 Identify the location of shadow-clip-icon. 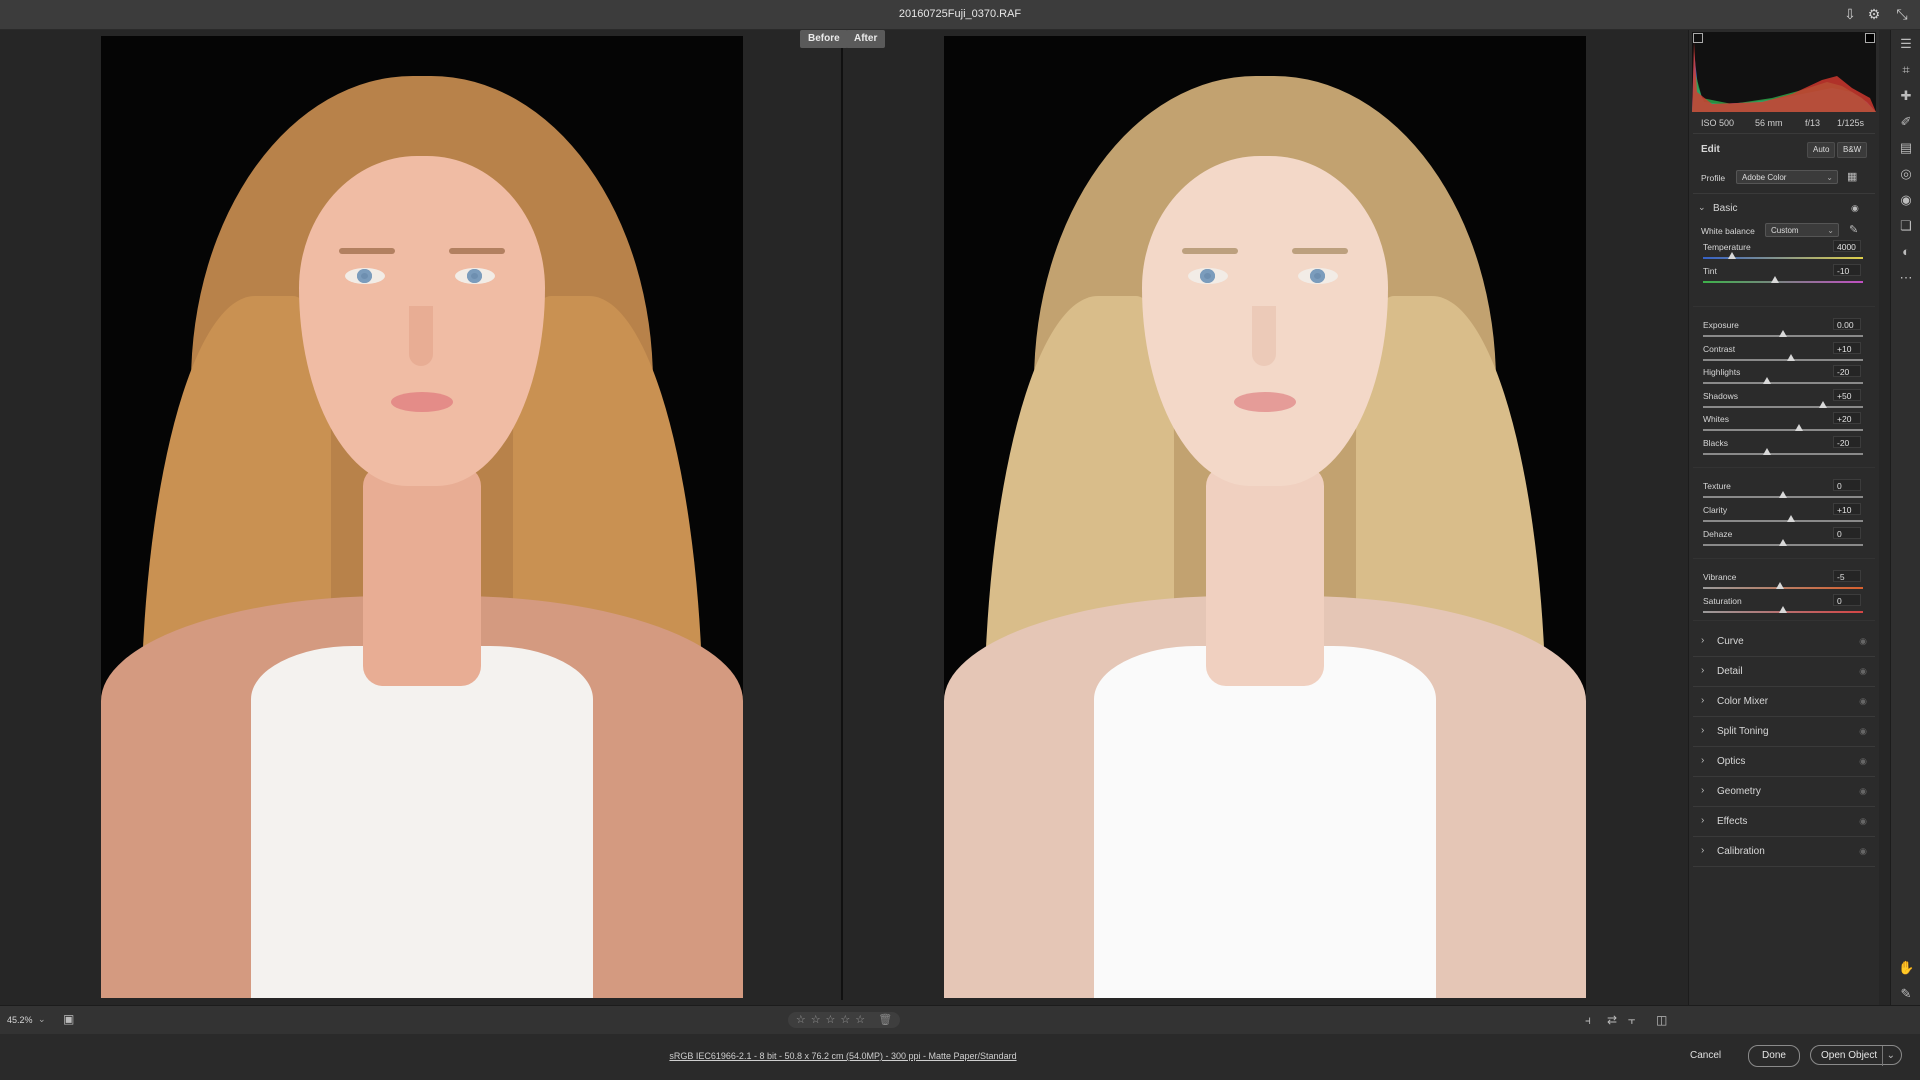
(1698, 38).